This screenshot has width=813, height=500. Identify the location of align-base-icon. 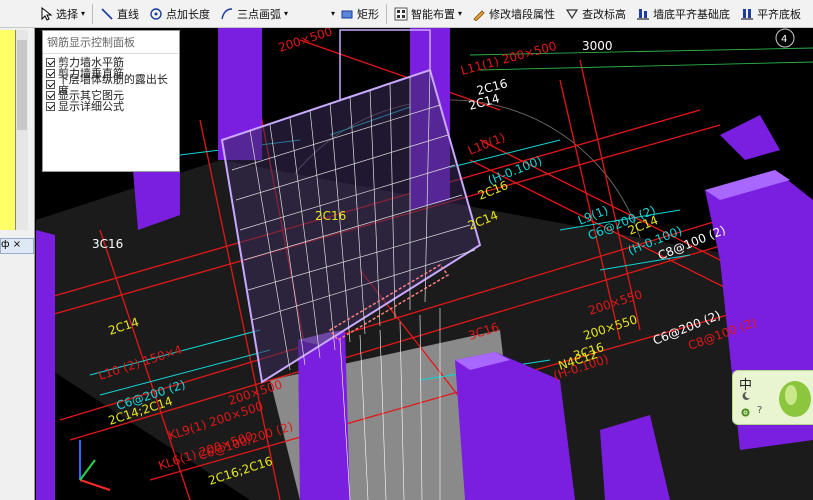
(643, 13).